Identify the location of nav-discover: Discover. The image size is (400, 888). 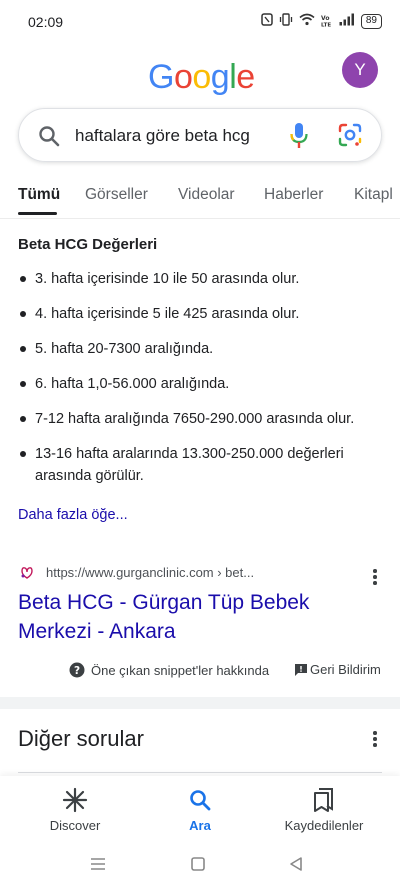
(75, 809).